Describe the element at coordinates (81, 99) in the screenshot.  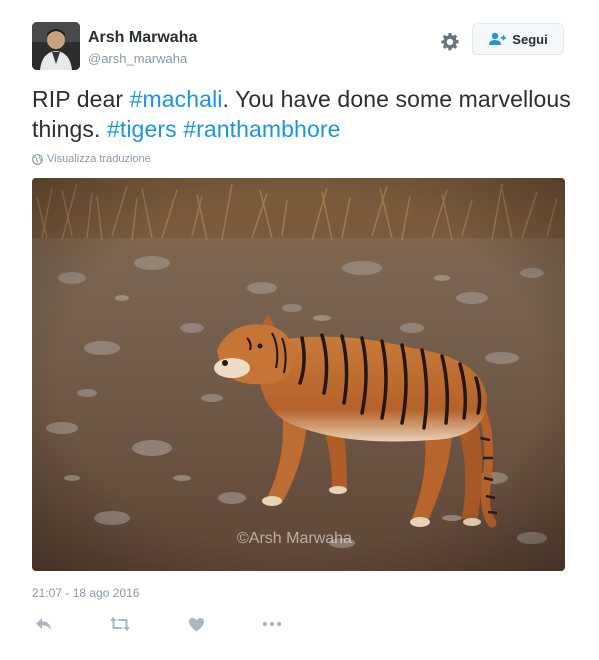
I see `tweet-text-part: RIP dear` at that location.